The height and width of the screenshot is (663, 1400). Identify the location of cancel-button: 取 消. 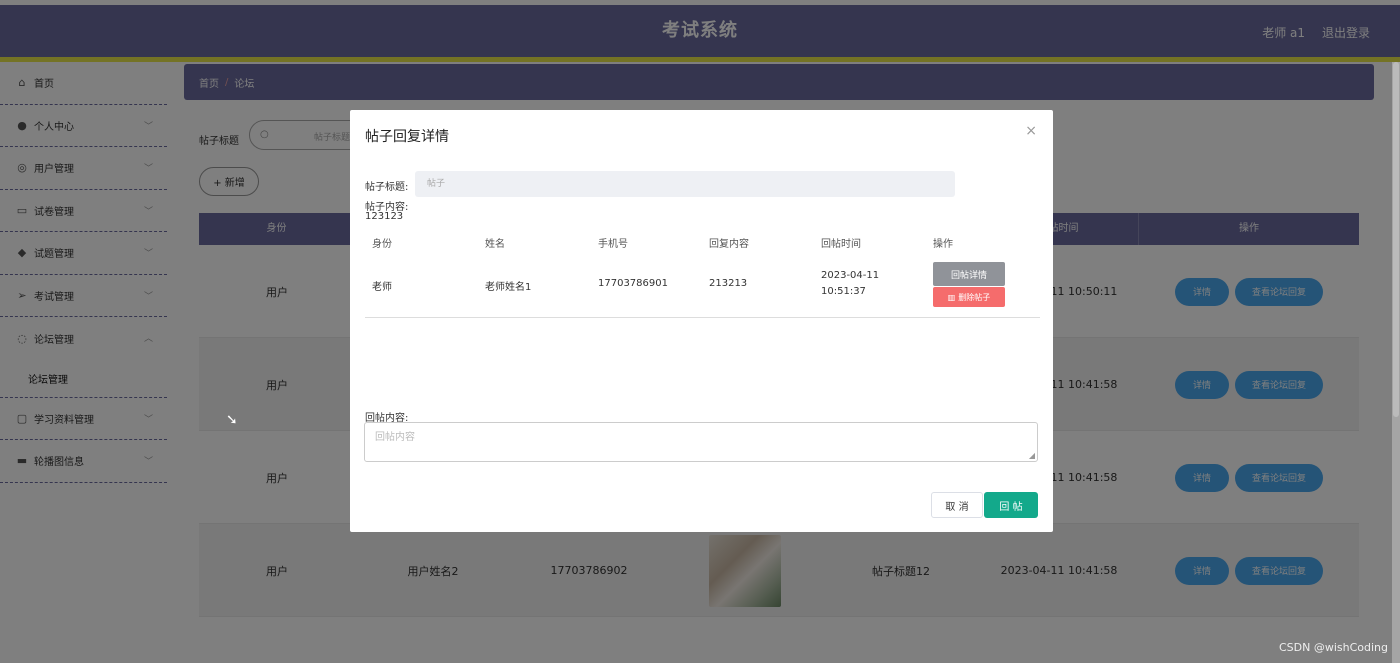
(957, 505).